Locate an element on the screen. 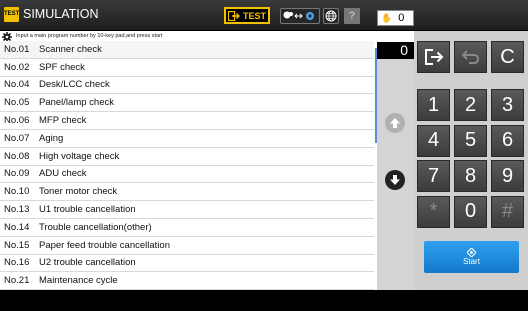 This screenshot has height=311, width=528. list-item: No.09 ADU check is located at coordinates (187, 175).